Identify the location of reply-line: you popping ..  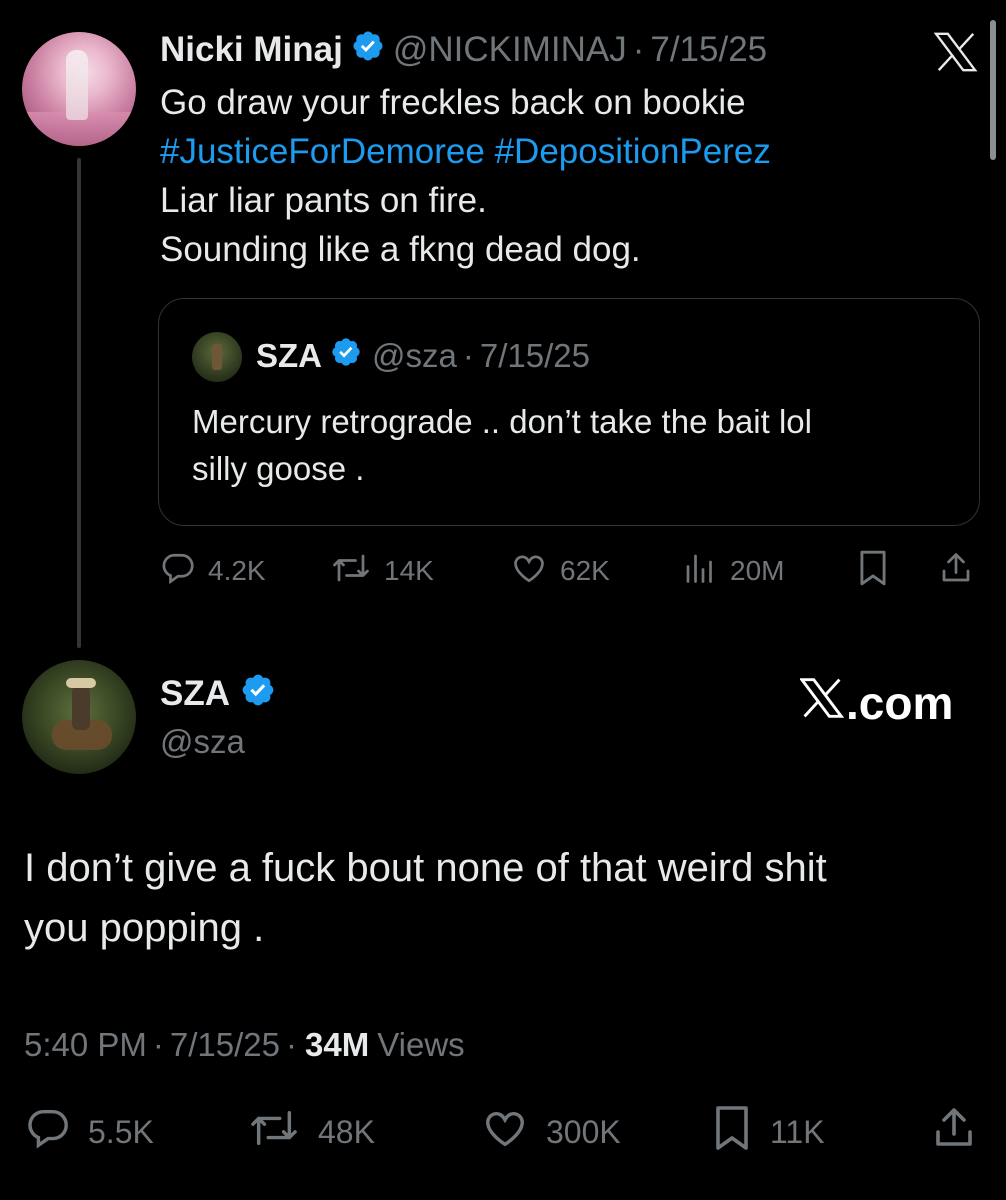
(144, 928).